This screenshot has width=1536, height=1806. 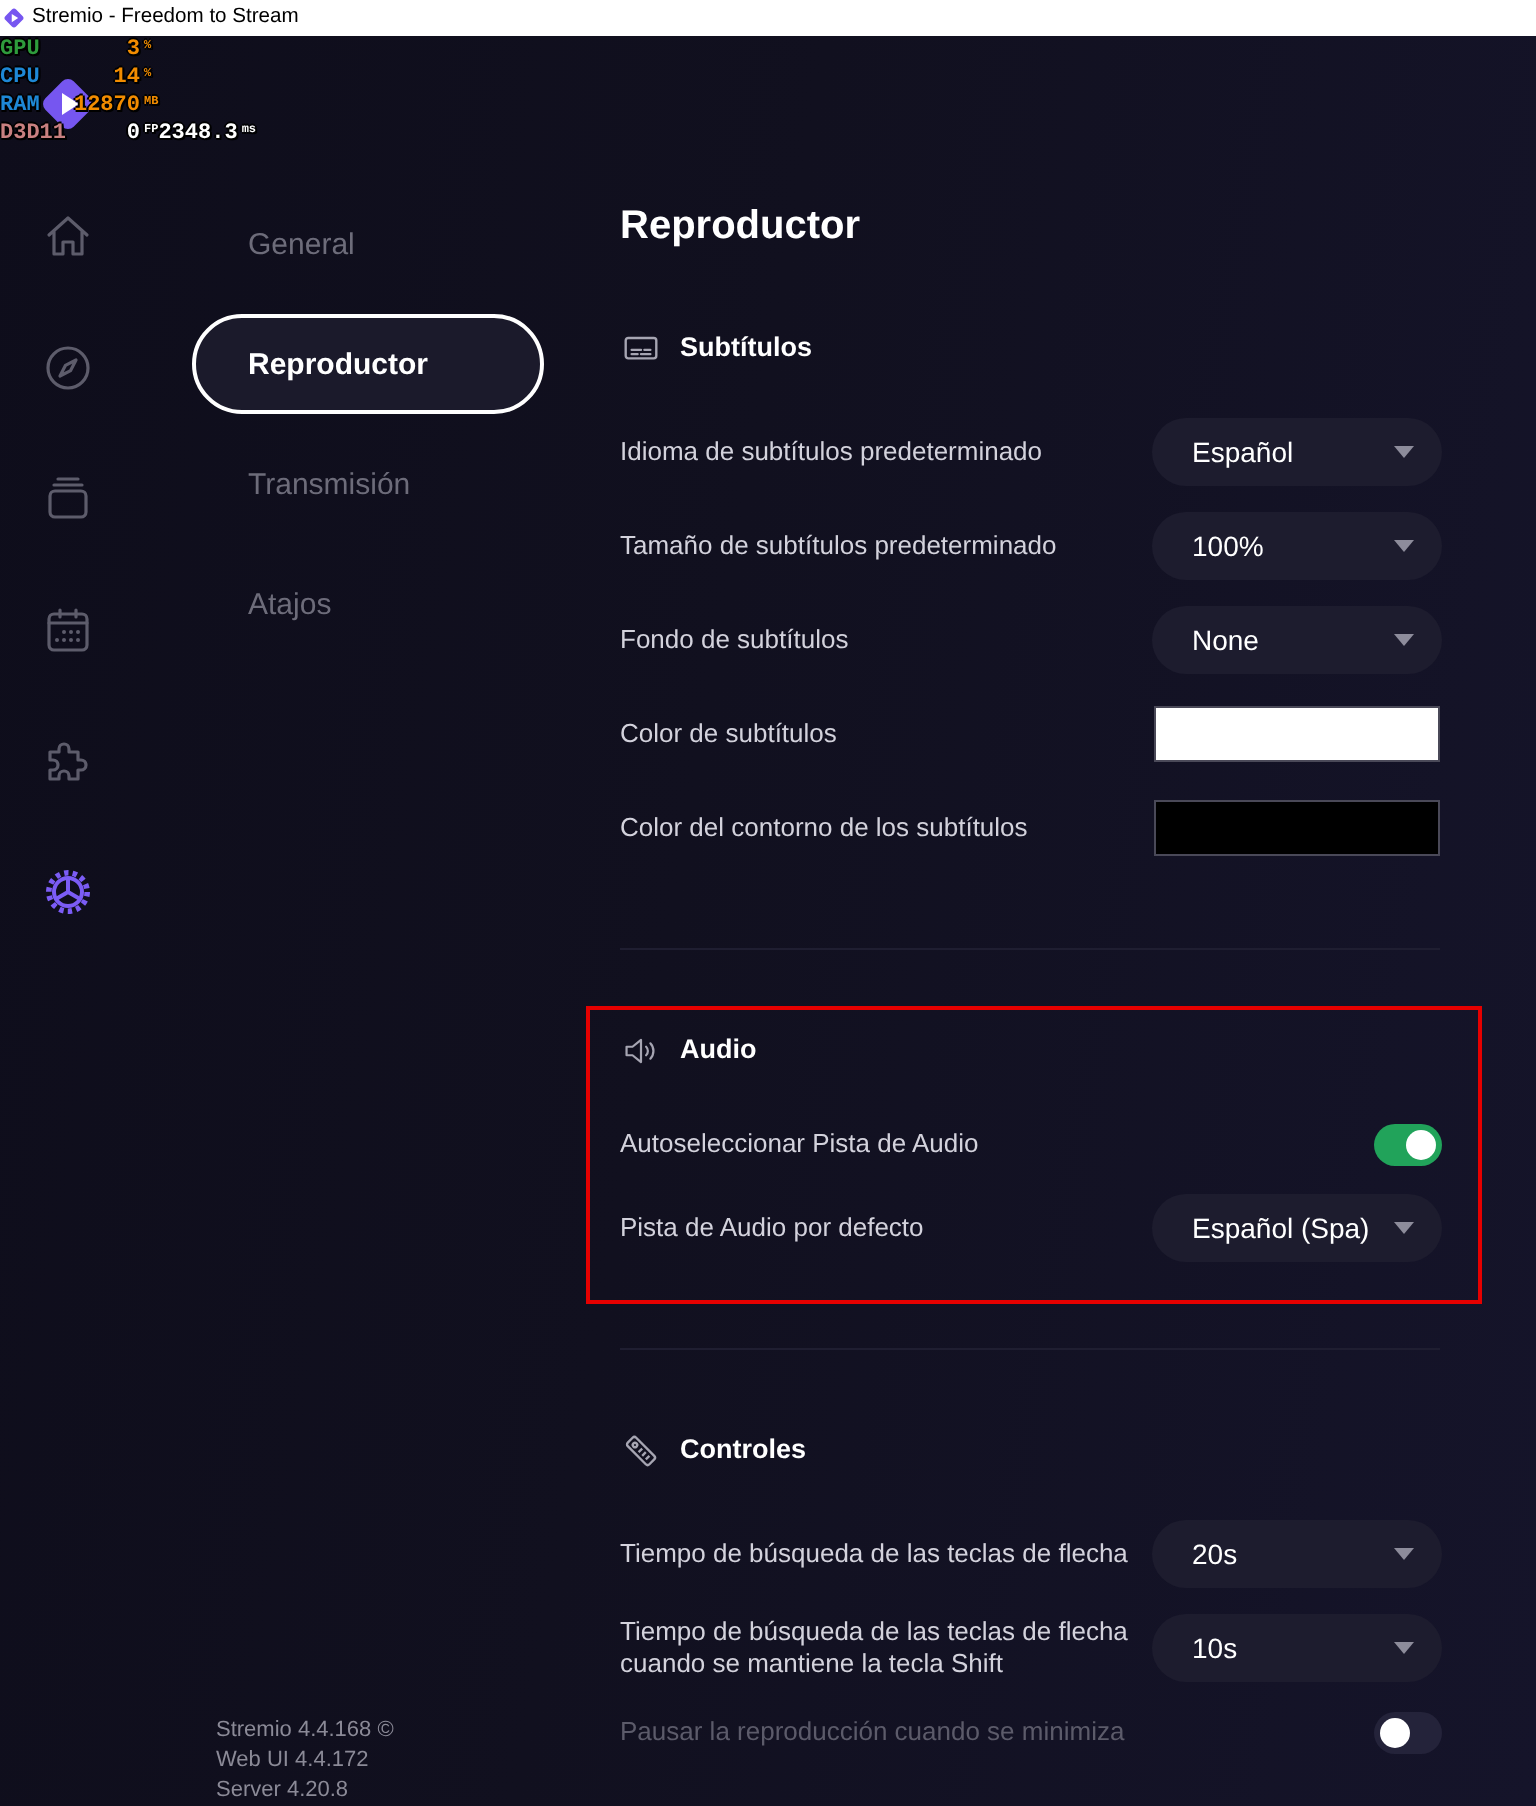 What do you see at coordinates (368, 604) in the screenshot?
I see `settings-menu-item: Atajos` at bounding box center [368, 604].